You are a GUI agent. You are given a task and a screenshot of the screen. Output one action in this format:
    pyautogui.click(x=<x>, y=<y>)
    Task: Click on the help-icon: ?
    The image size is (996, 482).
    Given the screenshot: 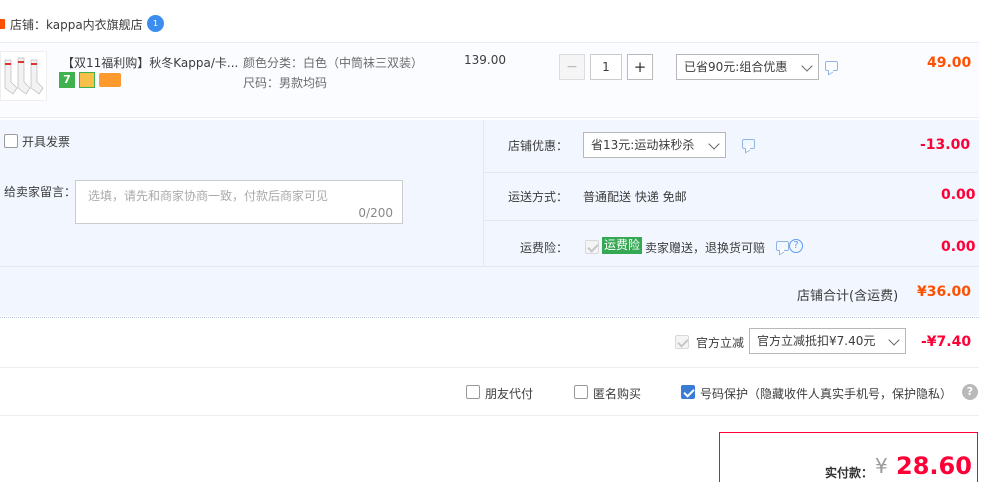 What is the action you would take?
    pyautogui.click(x=970, y=392)
    